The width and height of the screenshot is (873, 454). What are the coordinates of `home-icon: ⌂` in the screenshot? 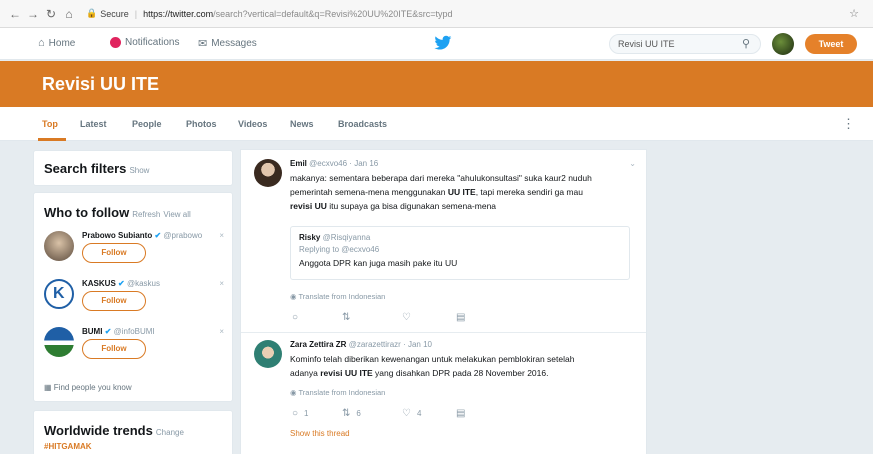 It's located at (69, 14).